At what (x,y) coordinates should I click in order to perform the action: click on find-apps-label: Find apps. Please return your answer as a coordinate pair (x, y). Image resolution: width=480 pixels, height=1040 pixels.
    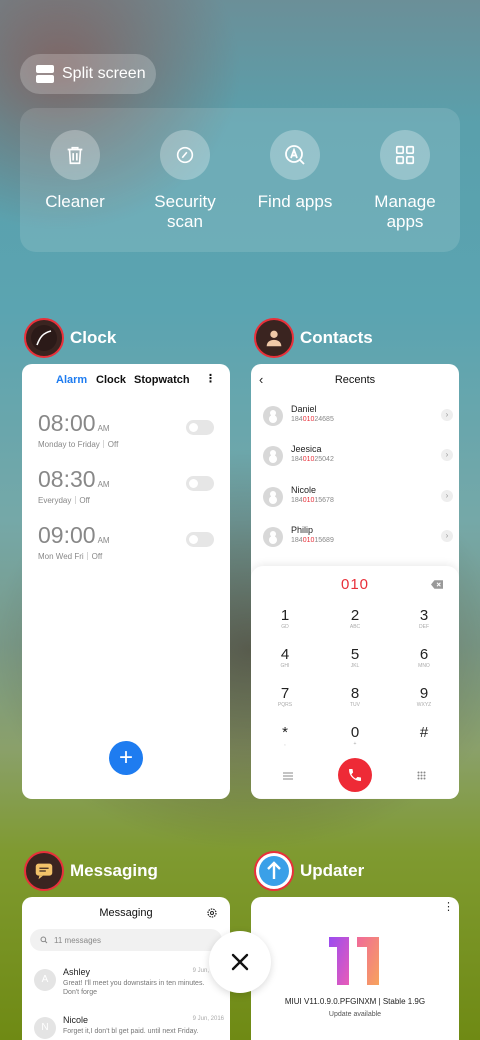
    Looking at the image, I should click on (295, 201).